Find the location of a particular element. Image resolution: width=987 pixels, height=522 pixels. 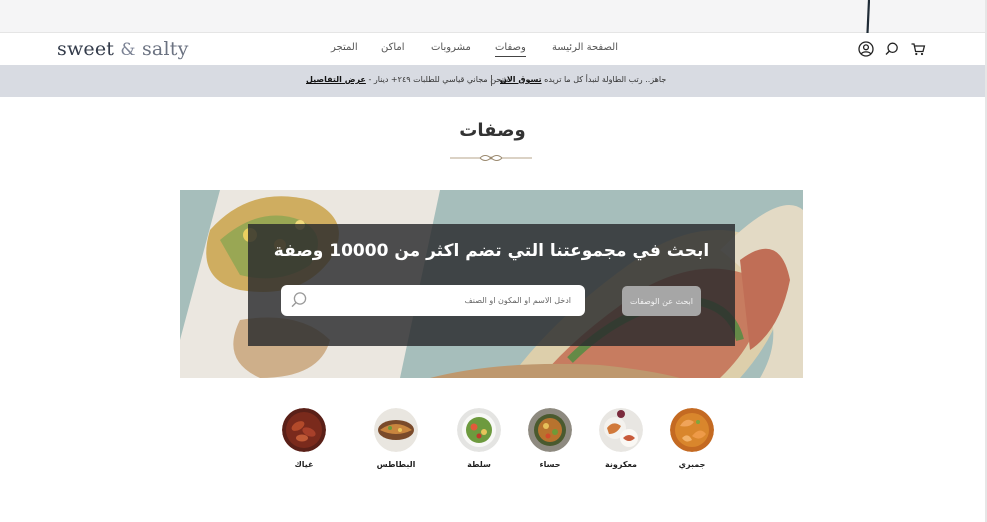

pointer-indicator is located at coordinates (868, 16).